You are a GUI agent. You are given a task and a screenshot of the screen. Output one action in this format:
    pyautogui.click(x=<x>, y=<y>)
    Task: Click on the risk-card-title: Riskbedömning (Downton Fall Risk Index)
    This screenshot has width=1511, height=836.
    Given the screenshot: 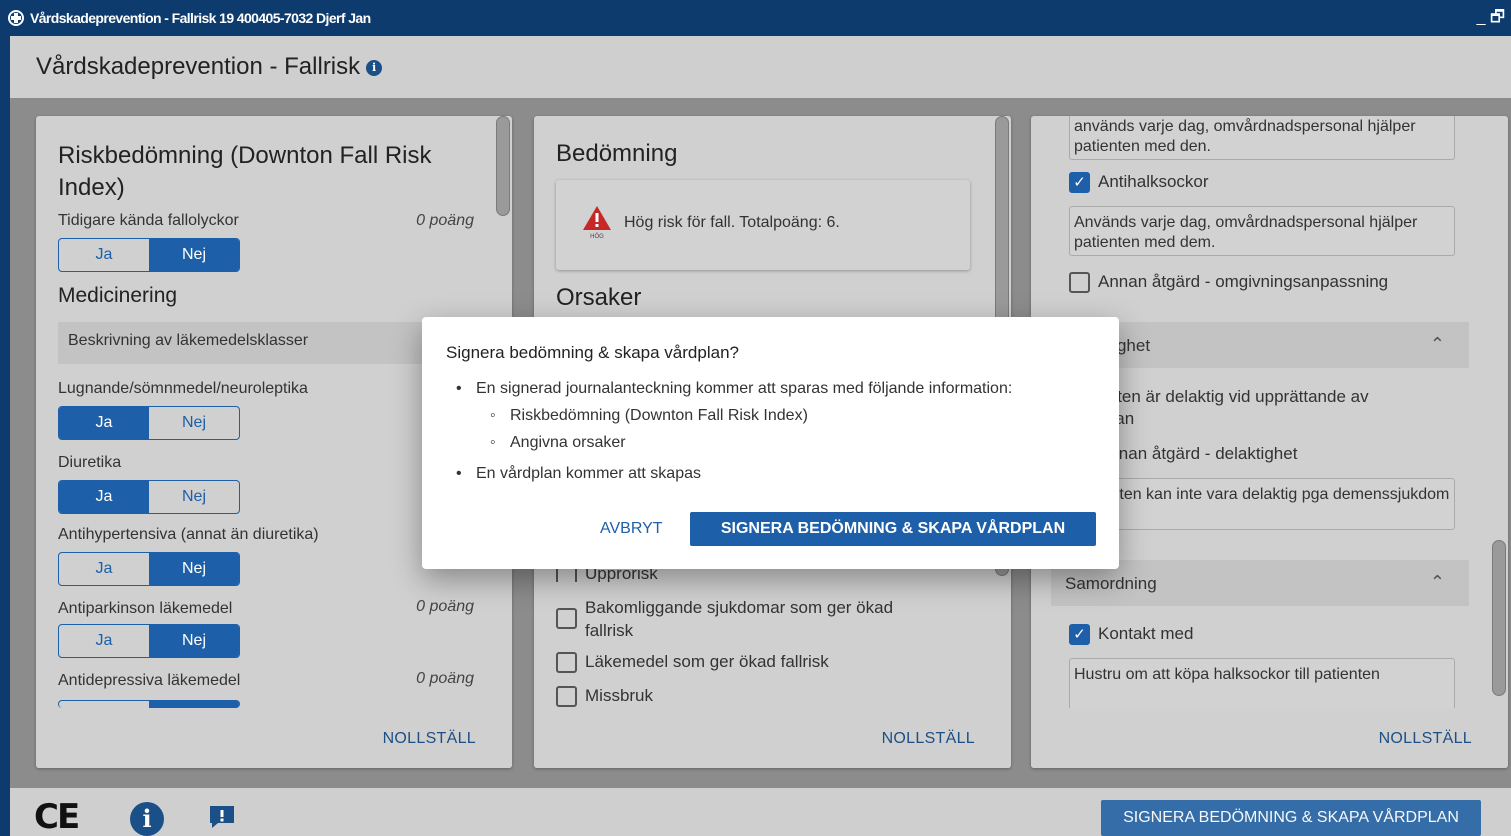 What is the action you would take?
    pyautogui.click(x=245, y=171)
    